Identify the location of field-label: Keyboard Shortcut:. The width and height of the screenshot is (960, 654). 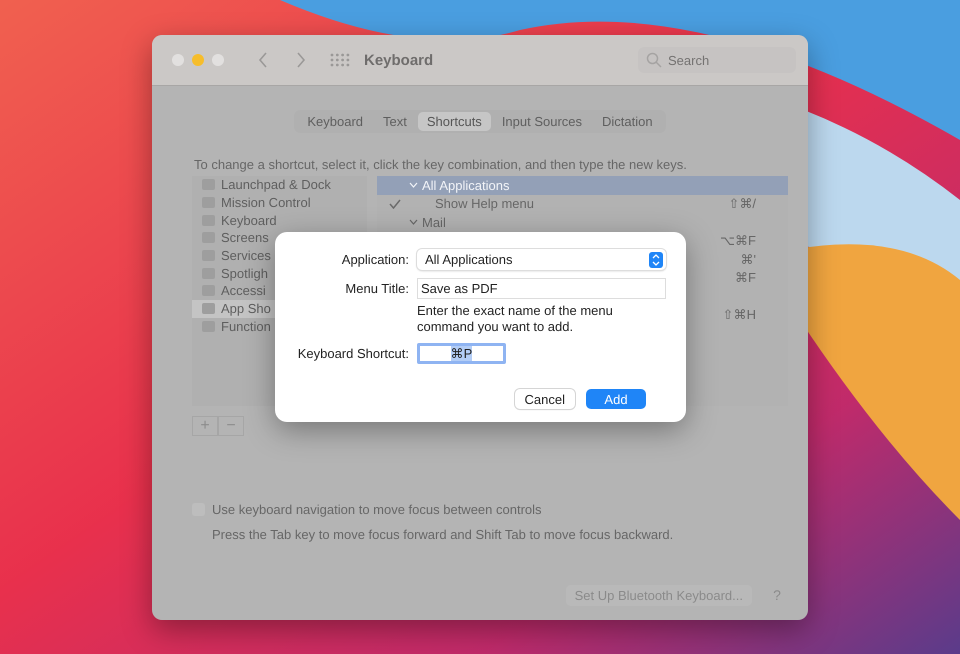
(352, 353).